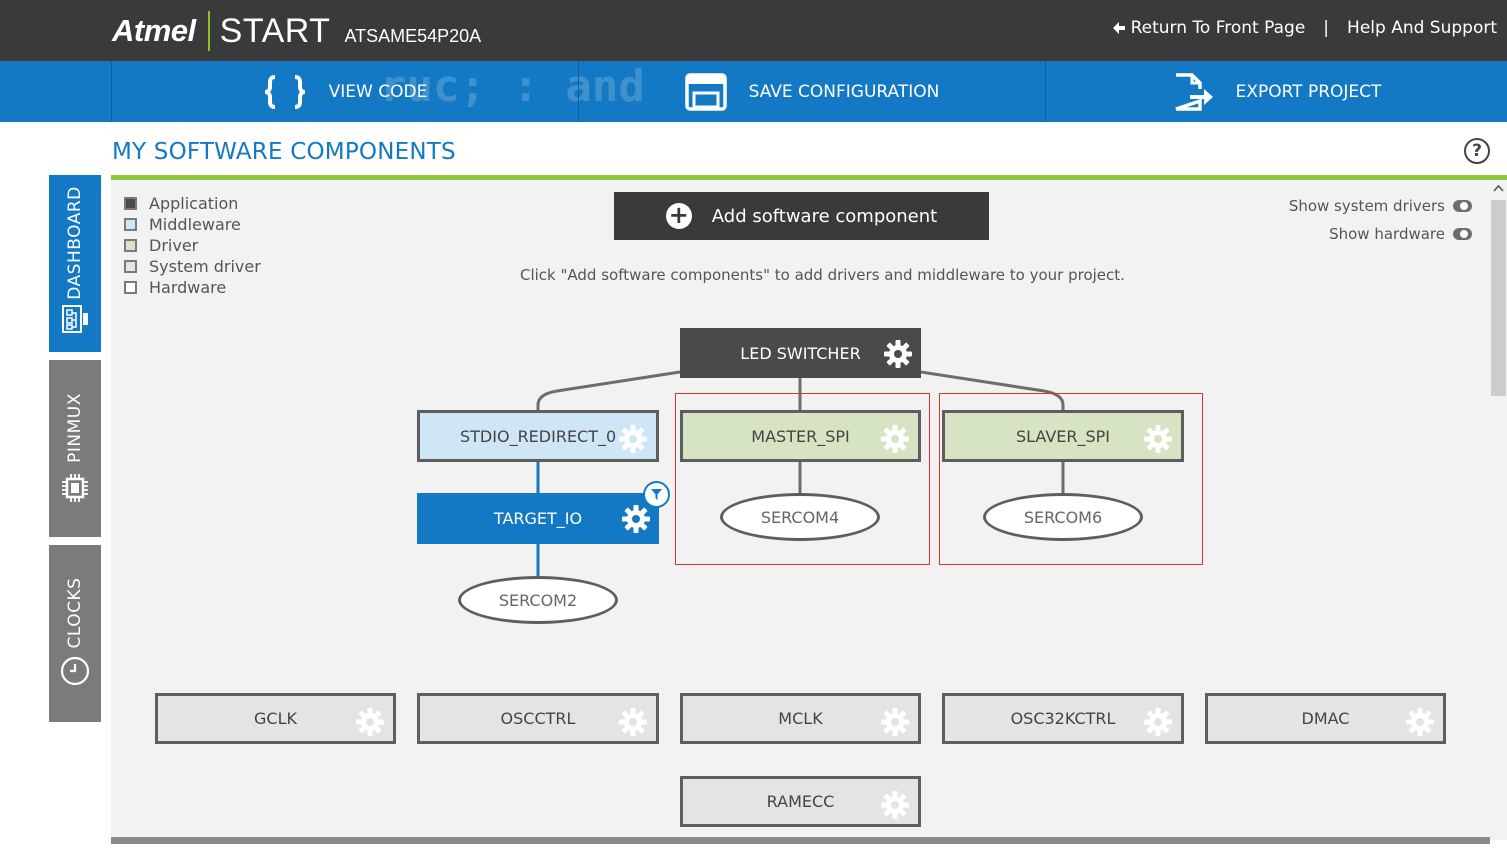 Image resolution: width=1507 pixels, height=855 pixels. I want to click on component-label: STDIO_REDIRECT_0, so click(538, 436).